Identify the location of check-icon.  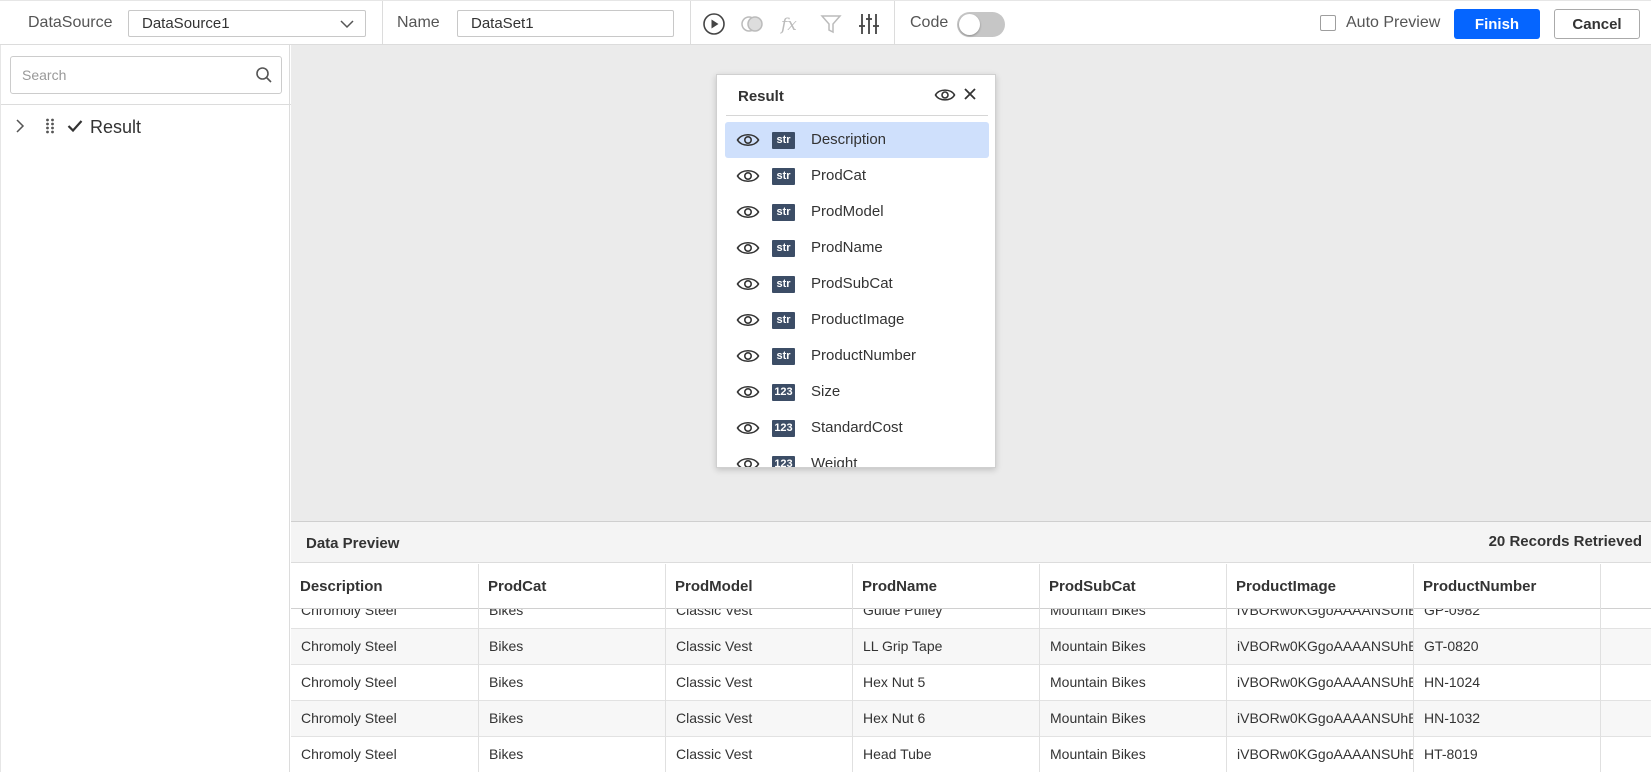
(75, 126).